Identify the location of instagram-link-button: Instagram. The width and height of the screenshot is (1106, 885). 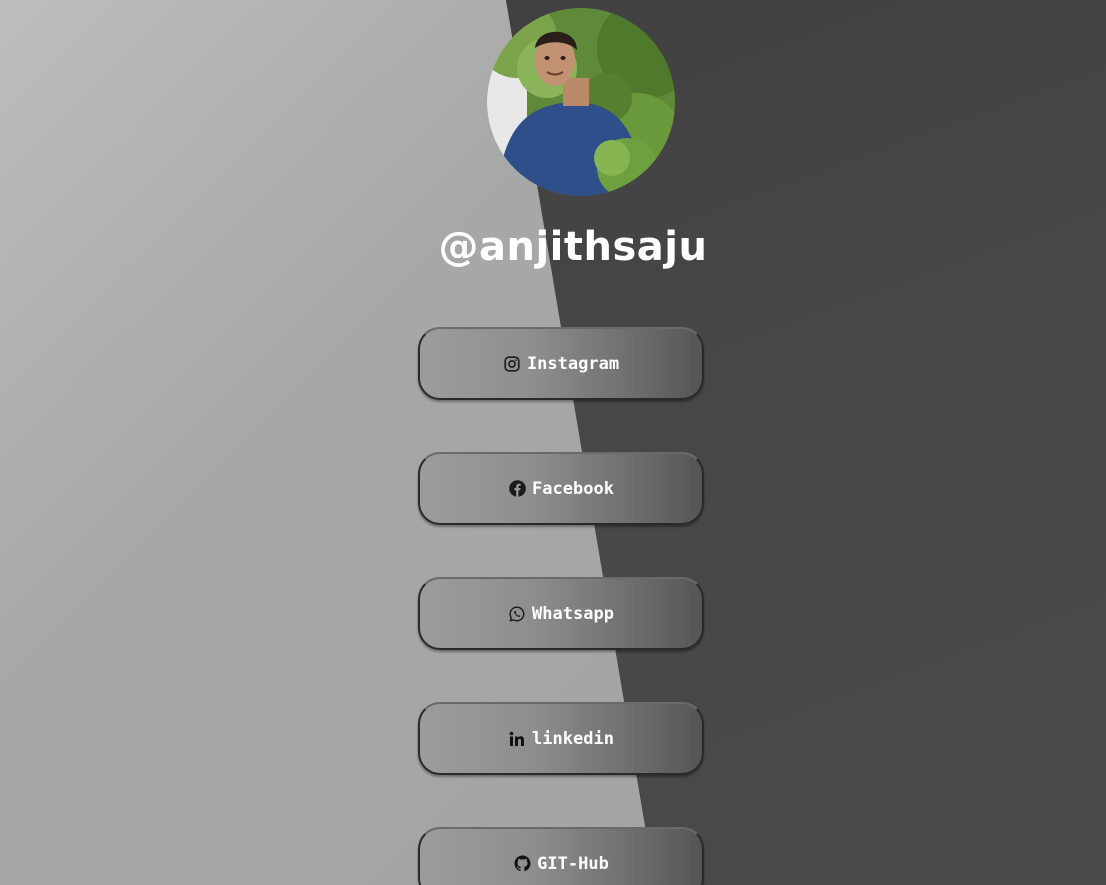
(561, 363).